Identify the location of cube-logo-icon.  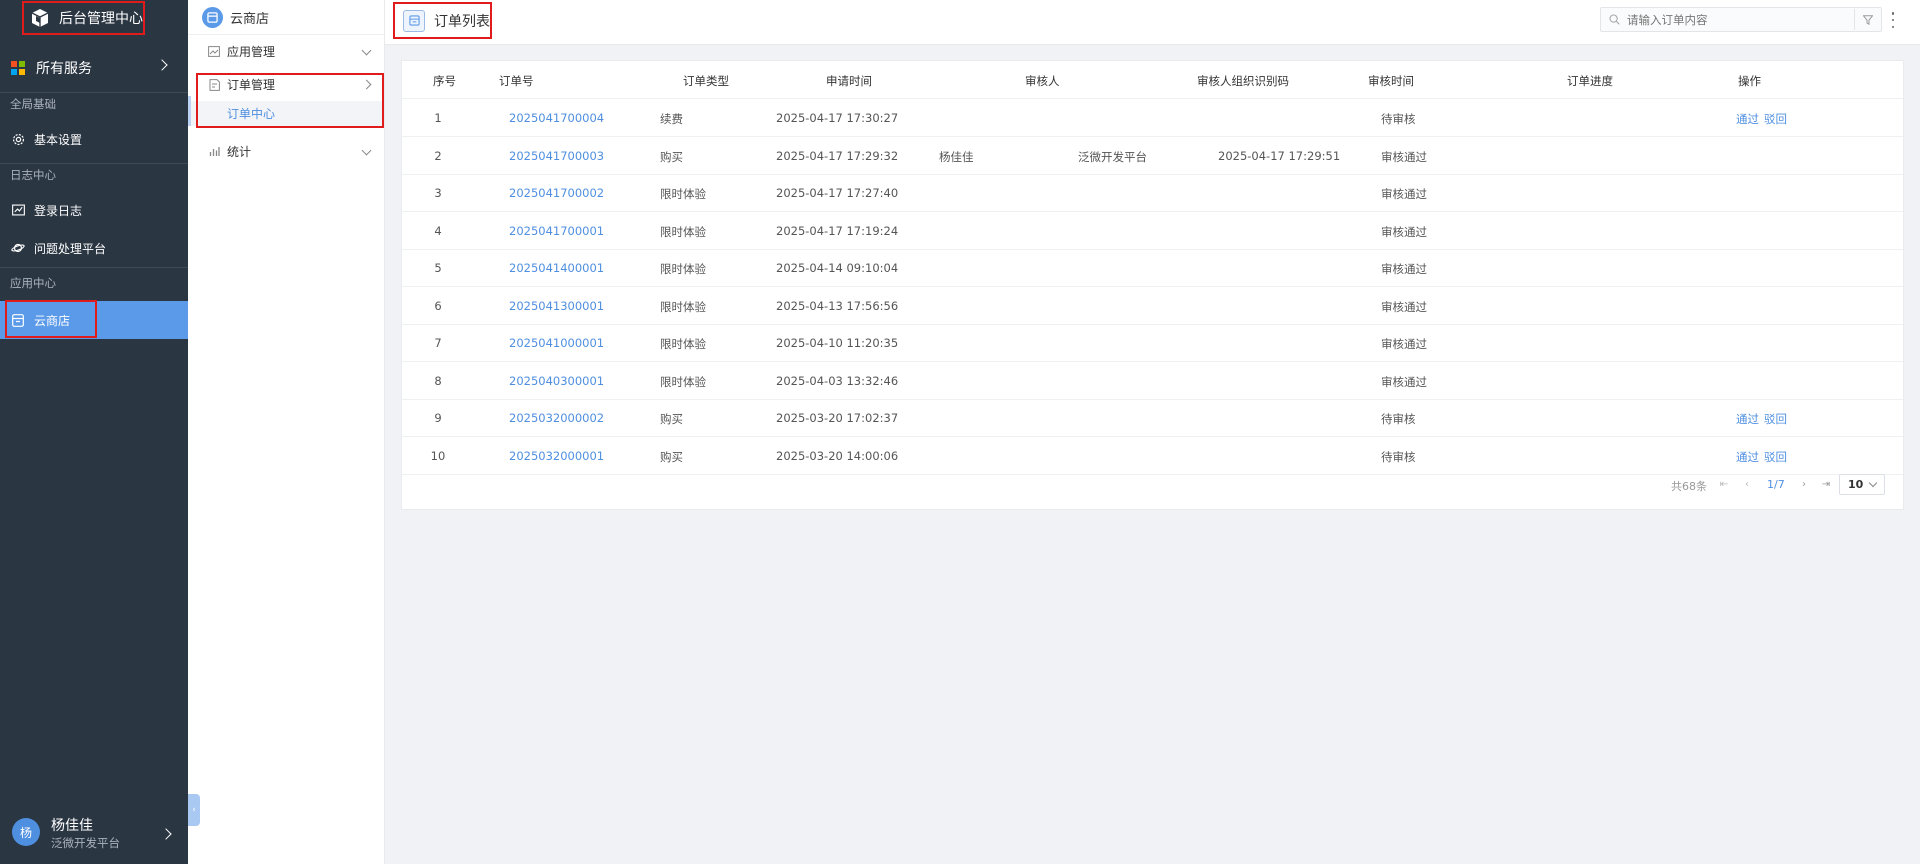
(40, 18).